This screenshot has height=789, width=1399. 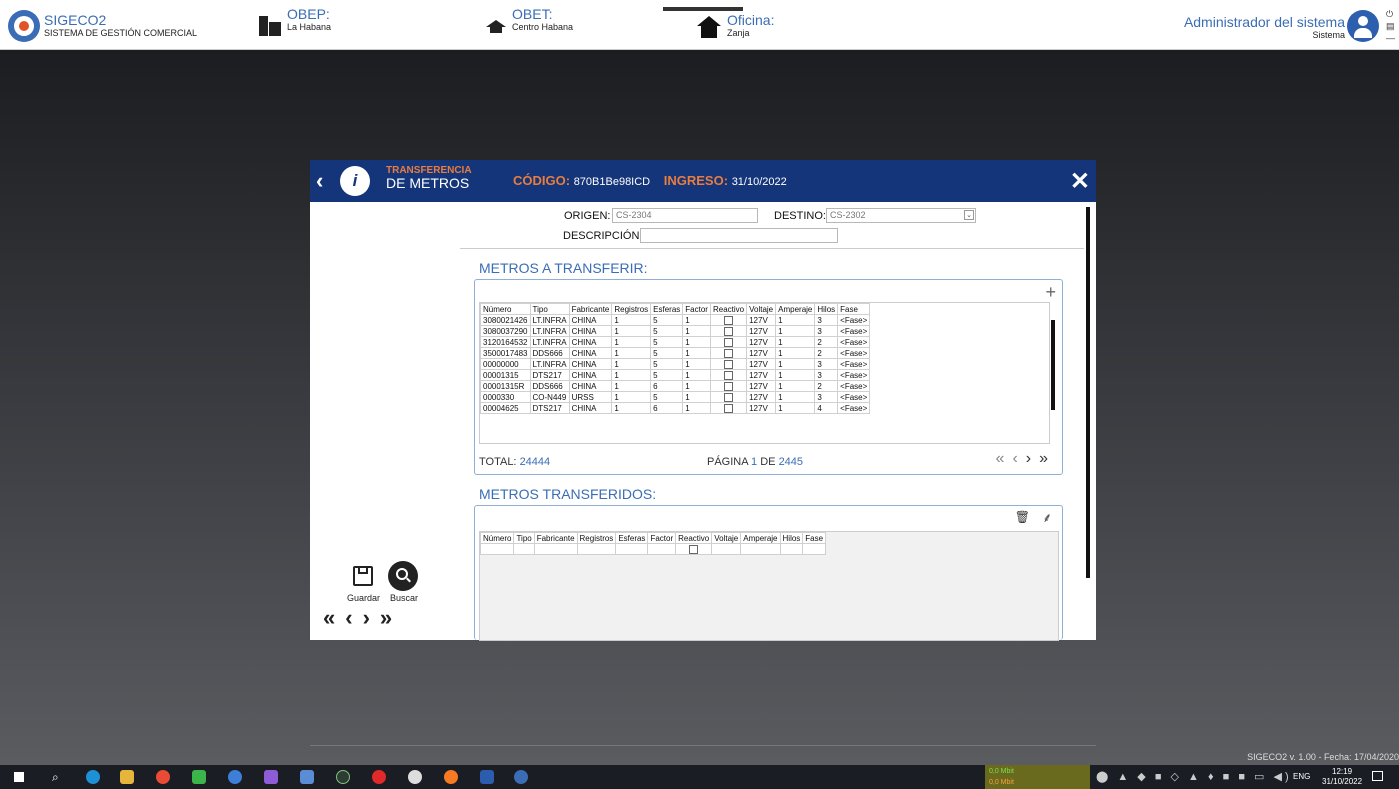 What do you see at coordinates (1264, 22) in the screenshot?
I see `user-name: Administrador del sistema` at bounding box center [1264, 22].